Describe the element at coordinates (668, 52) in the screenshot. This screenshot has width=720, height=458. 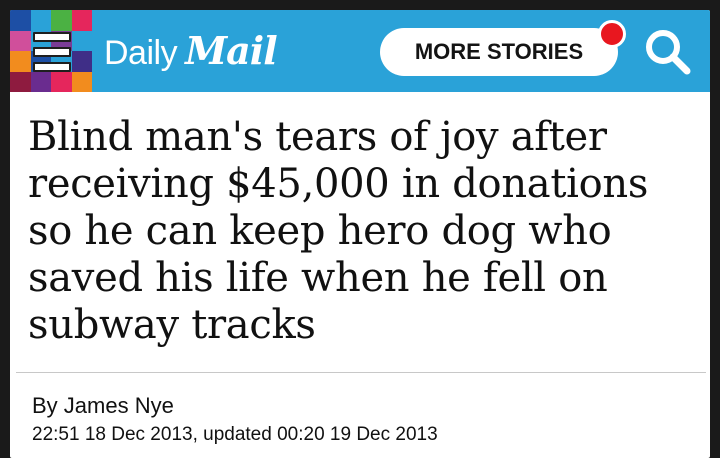
I see `search-icon` at that location.